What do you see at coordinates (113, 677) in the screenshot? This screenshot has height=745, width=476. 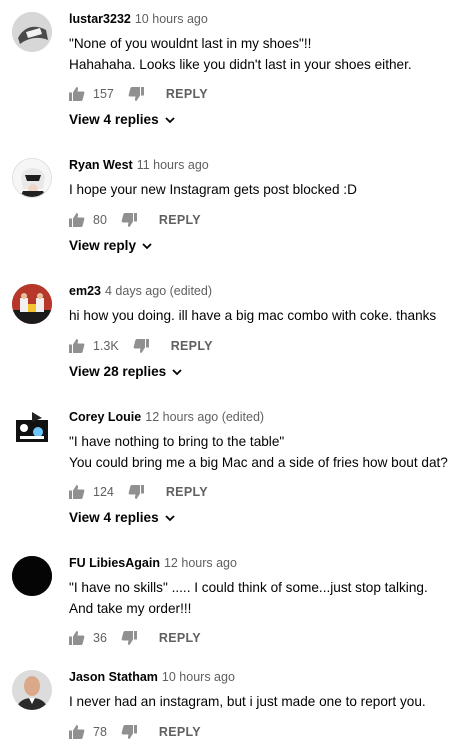 I see `author-name: Jason Statham` at bounding box center [113, 677].